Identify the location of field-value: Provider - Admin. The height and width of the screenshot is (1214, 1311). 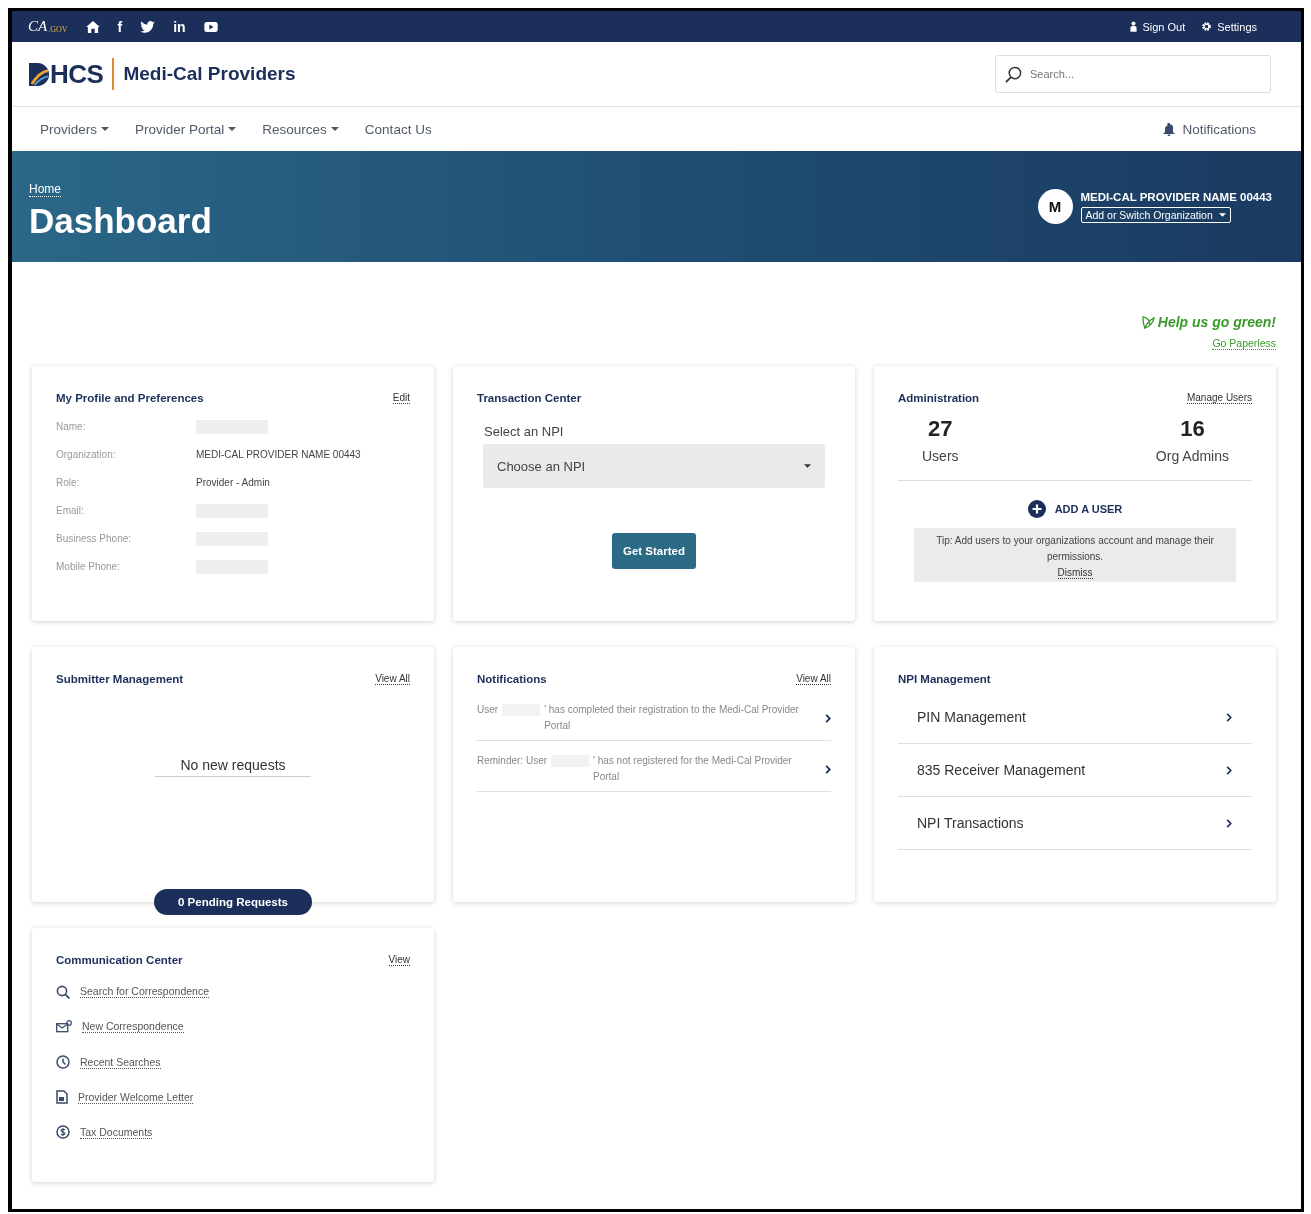
(233, 482).